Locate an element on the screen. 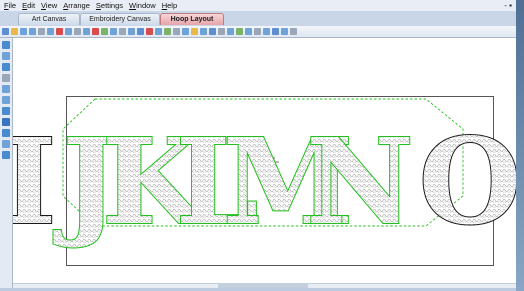 This screenshot has width=524, height=291. left-toolbox is located at coordinates (6, 163).